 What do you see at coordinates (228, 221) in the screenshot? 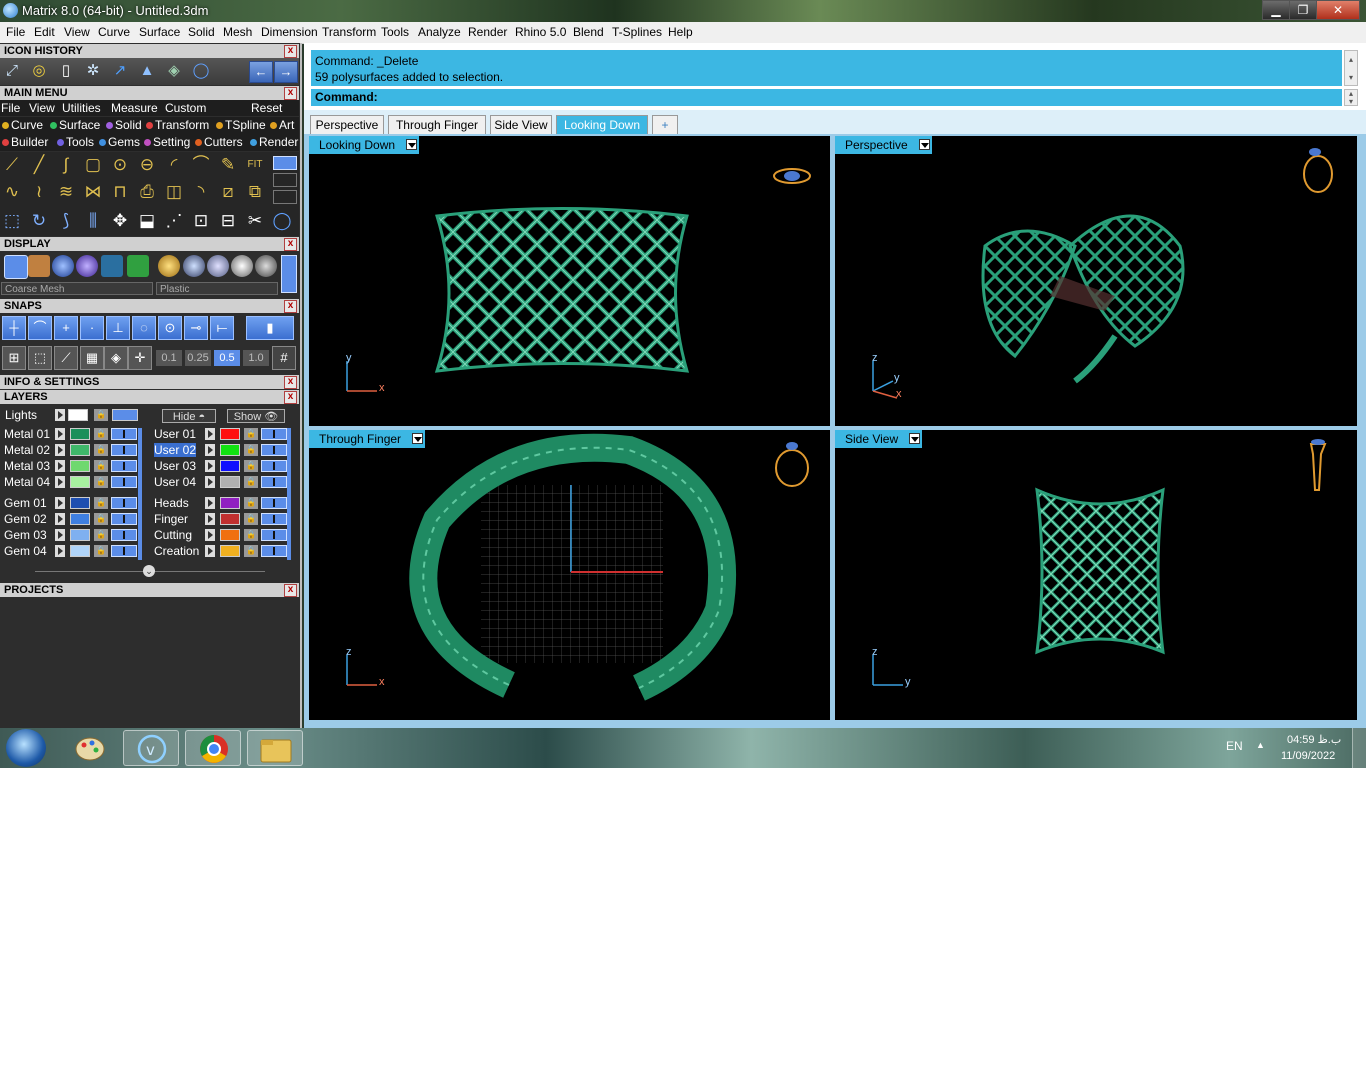
I see `ungroup-icon: ⊟` at bounding box center [228, 221].